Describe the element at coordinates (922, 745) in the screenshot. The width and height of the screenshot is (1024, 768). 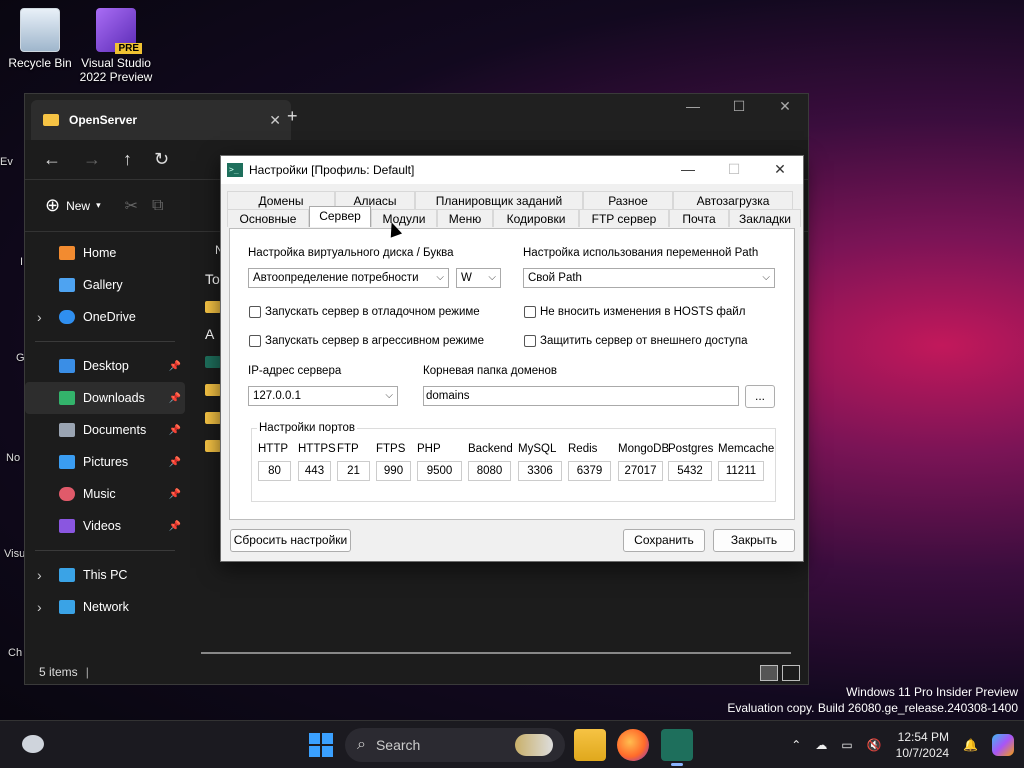
I see `clock: 12:54 PM 10/7/2024` at that location.